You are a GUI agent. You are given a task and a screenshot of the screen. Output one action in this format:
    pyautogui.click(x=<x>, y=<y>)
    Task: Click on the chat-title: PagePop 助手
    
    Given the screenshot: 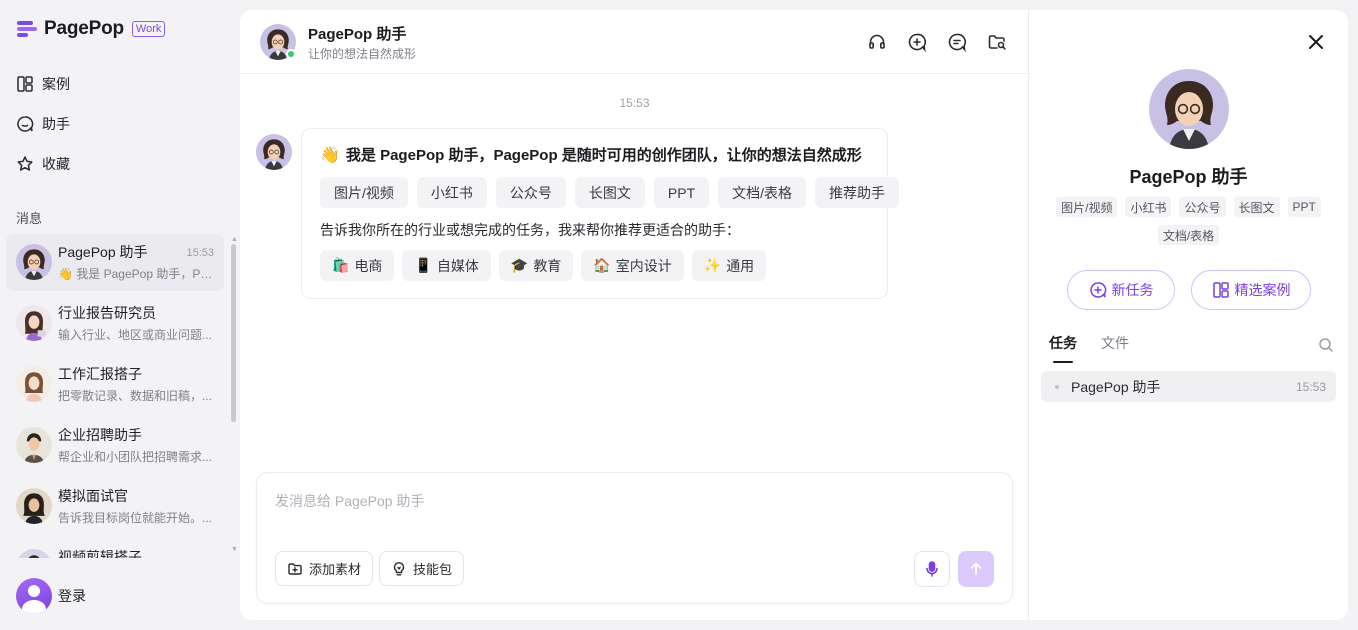 What is the action you would take?
    pyautogui.click(x=357, y=34)
    